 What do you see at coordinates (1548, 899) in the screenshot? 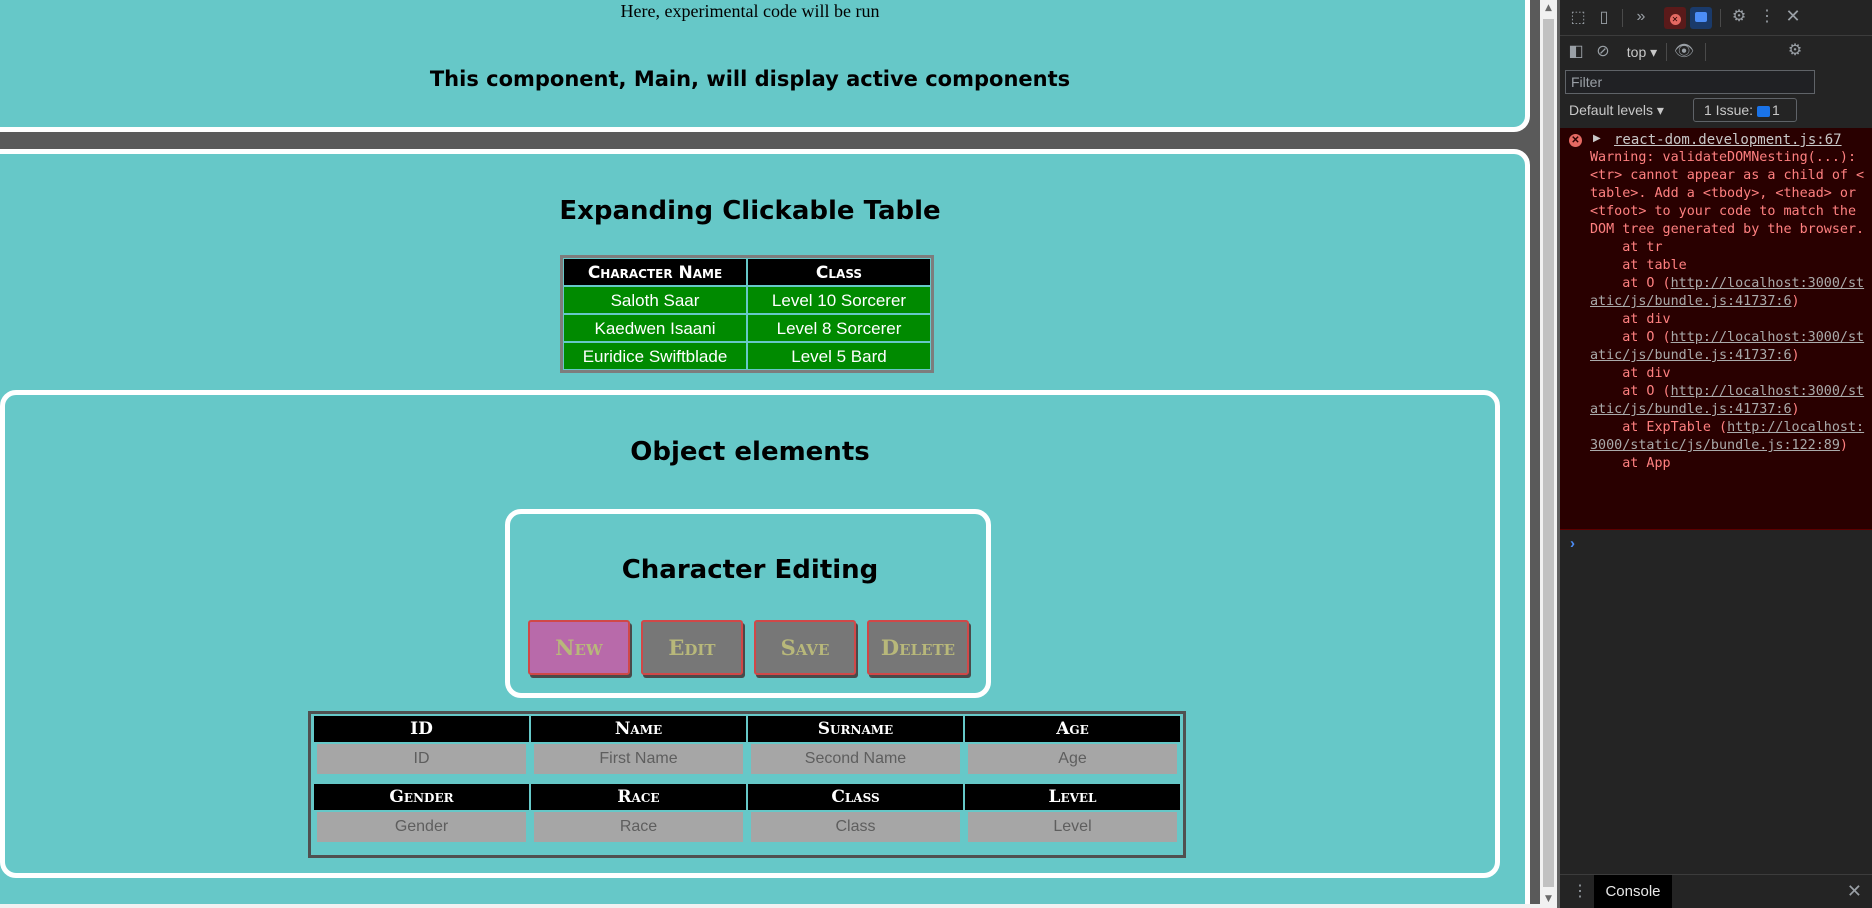
I see `scroll-down-arrow-icon: ▼` at bounding box center [1548, 899].